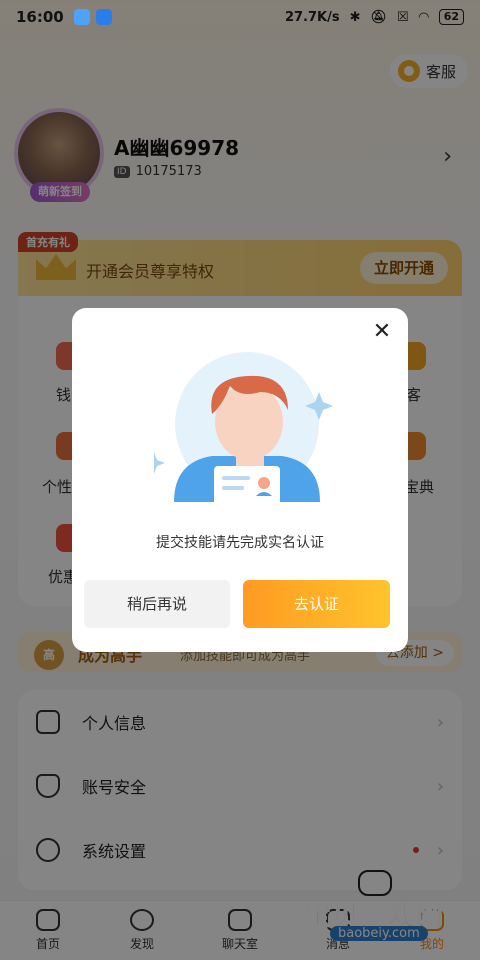 Image resolution: width=480 pixels, height=960 pixels. What do you see at coordinates (40, 17) in the screenshot?
I see `status-time: 16:00` at bounding box center [40, 17].